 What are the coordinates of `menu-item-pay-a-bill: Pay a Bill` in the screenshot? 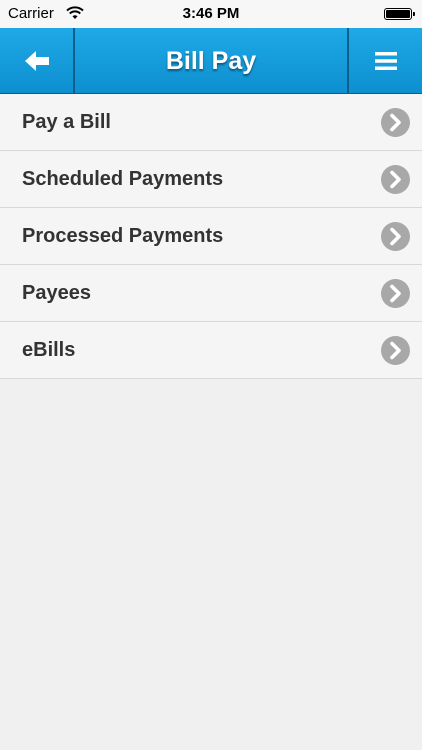 It's located at (211, 122).